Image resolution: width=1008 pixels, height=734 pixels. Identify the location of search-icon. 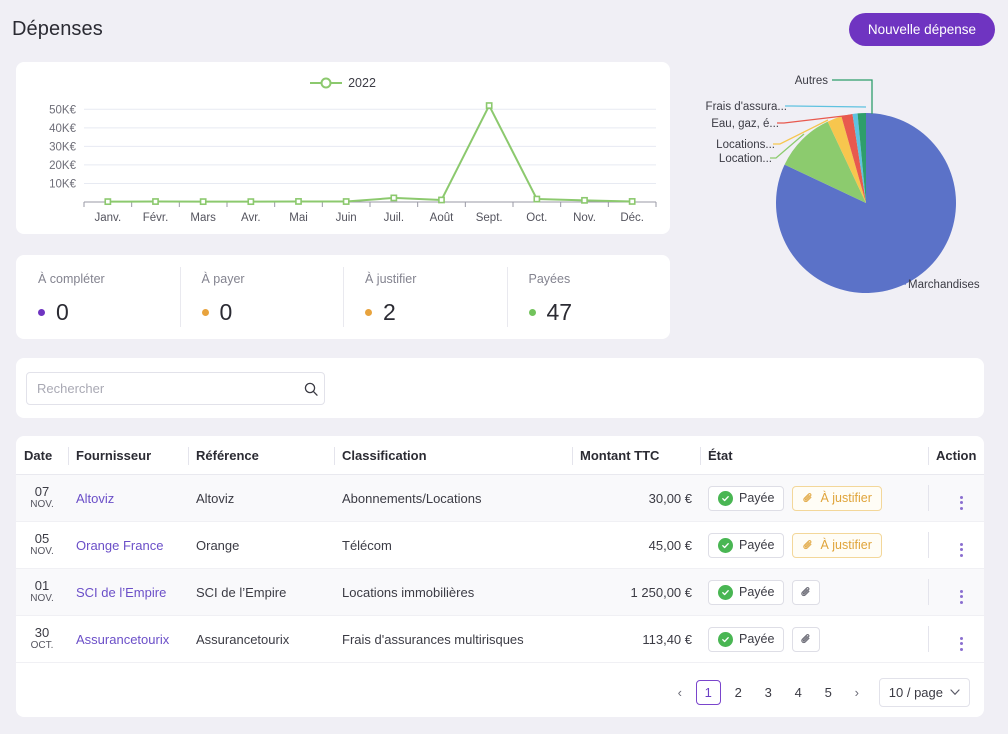
(311, 389).